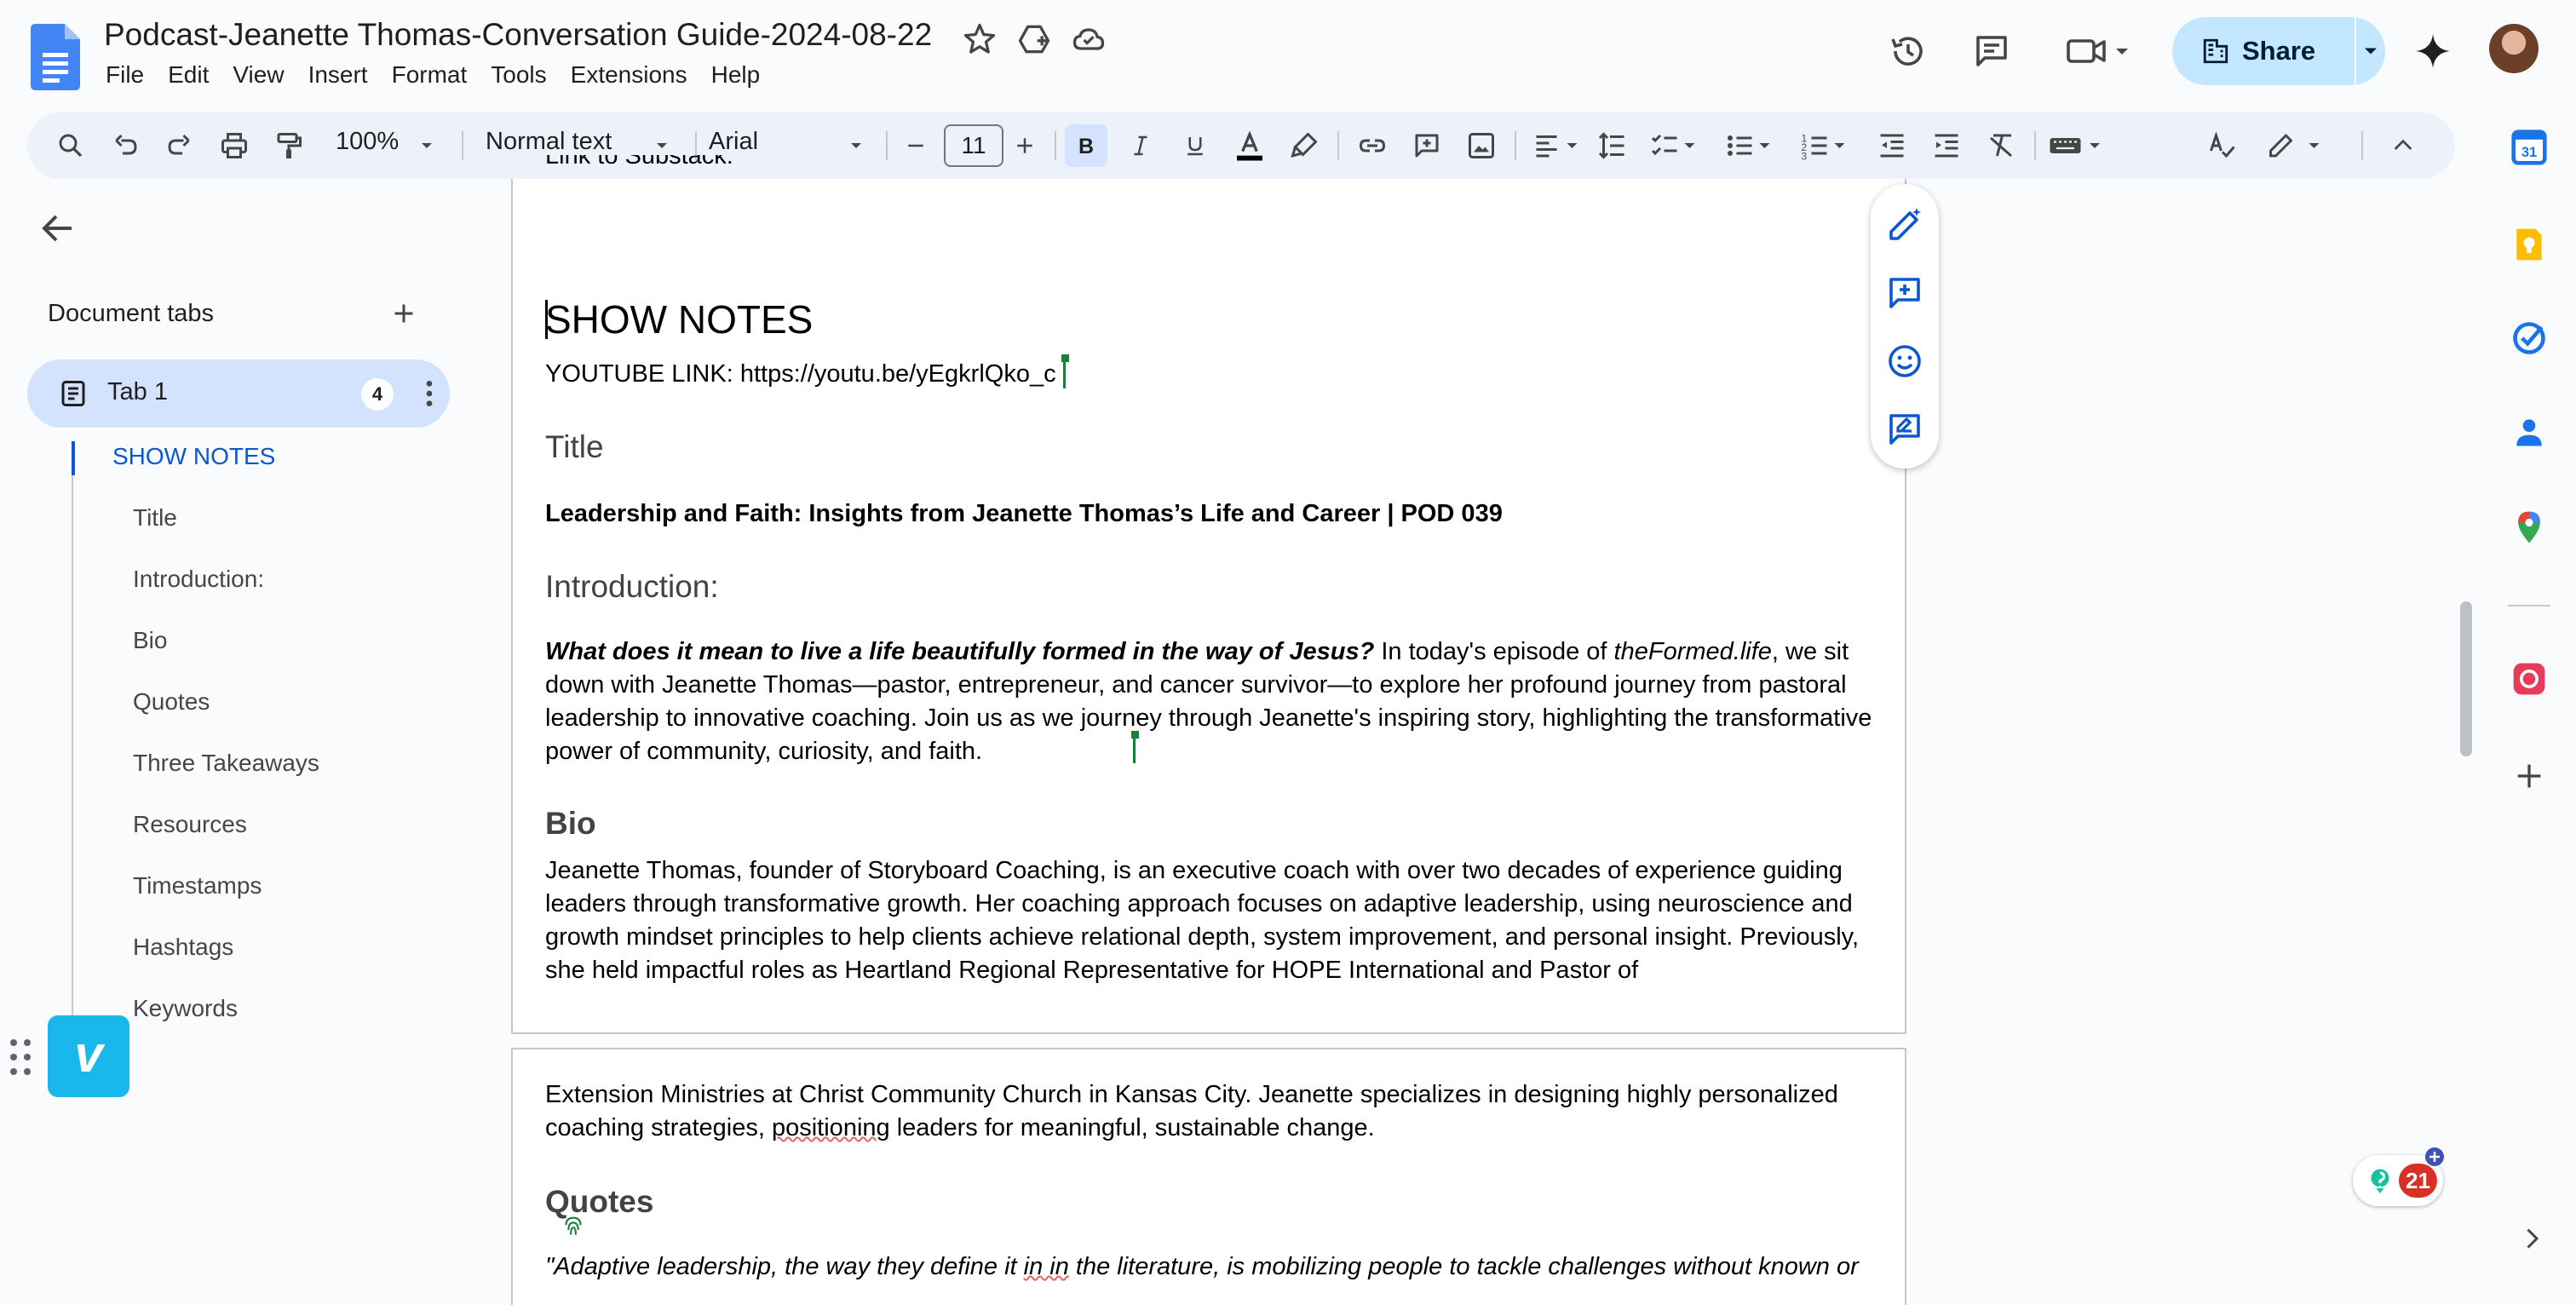 The height and width of the screenshot is (1305, 2576). I want to click on more-options-icon, so click(429, 394).